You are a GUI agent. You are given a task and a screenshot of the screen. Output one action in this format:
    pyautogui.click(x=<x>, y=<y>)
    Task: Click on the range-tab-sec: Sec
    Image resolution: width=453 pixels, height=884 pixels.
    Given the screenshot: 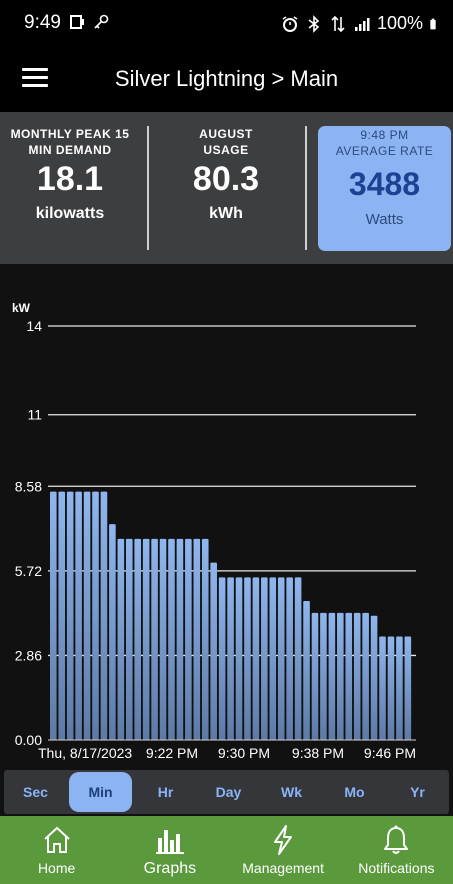 What is the action you would take?
    pyautogui.click(x=35, y=792)
    